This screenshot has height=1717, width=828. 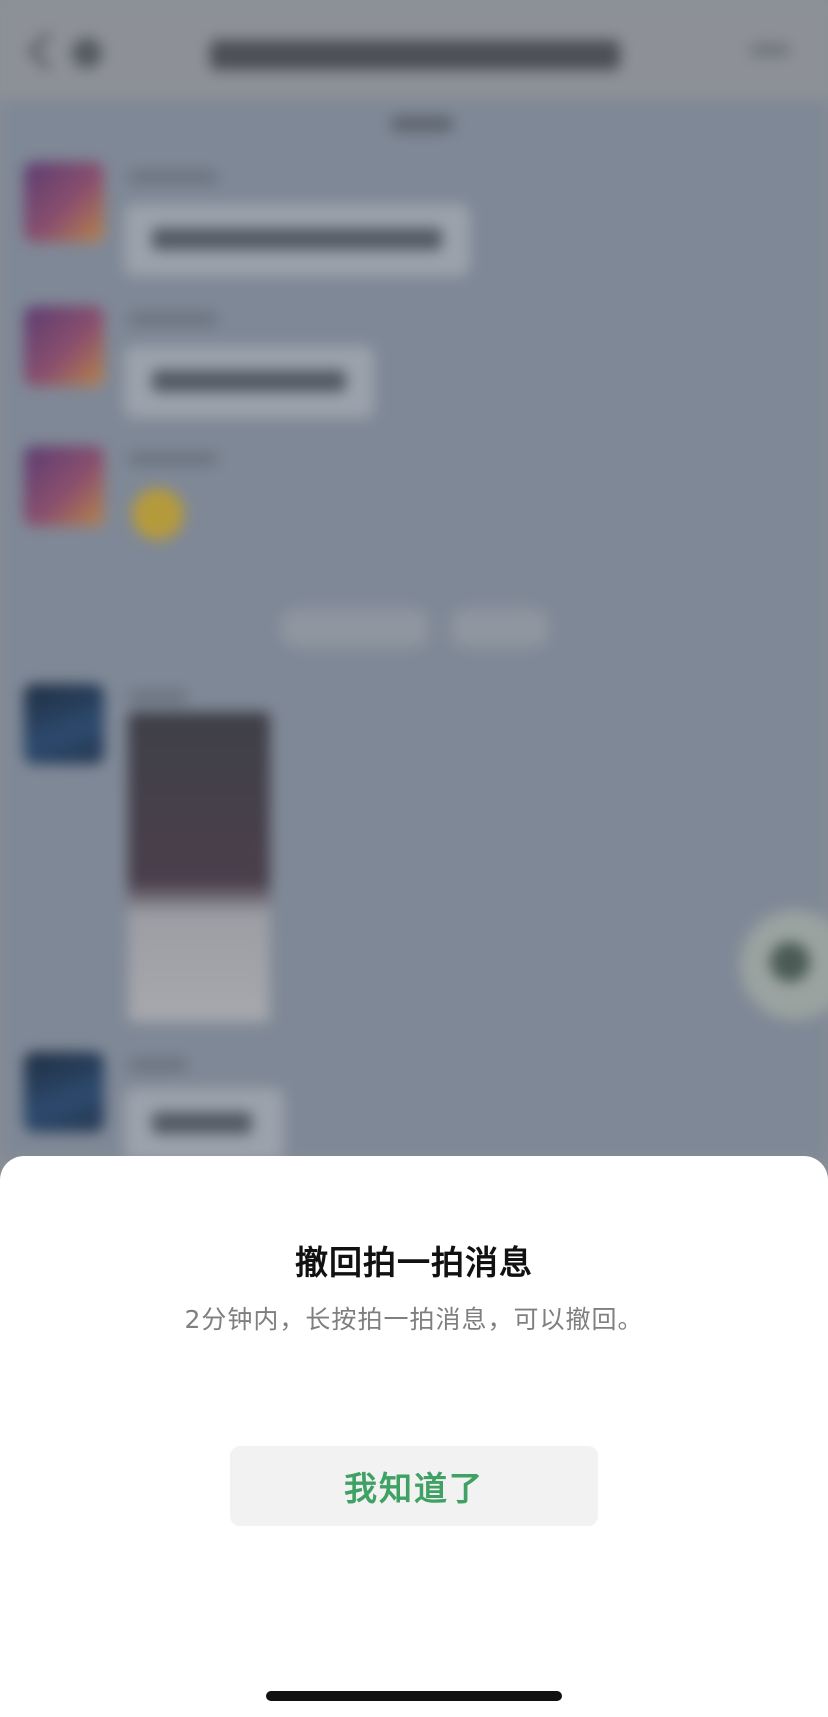 What do you see at coordinates (158, 514) in the screenshot?
I see `emoji-message` at bounding box center [158, 514].